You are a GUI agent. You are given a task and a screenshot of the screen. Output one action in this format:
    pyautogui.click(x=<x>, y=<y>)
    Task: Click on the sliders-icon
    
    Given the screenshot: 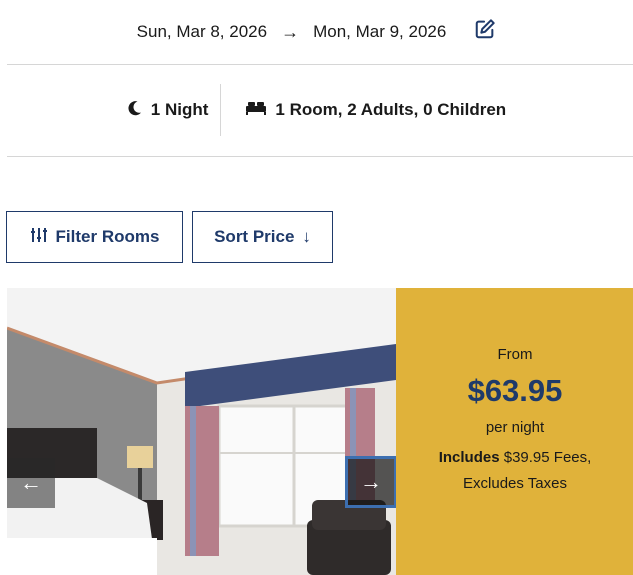 What is the action you would take?
    pyautogui.click(x=39, y=237)
    